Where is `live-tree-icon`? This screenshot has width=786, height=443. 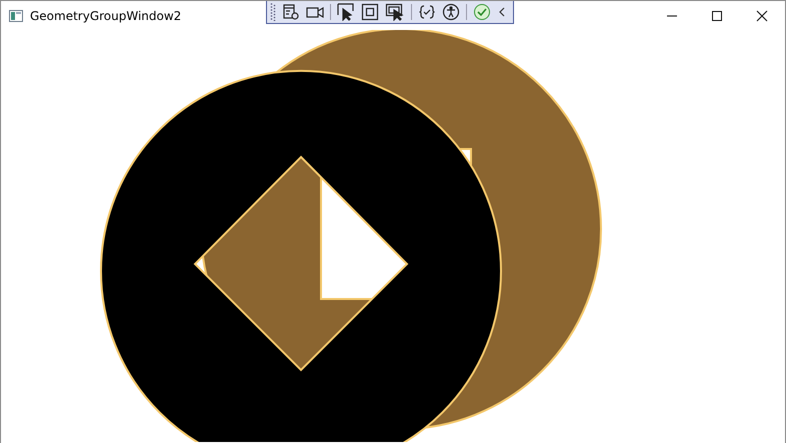
live-tree-icon is located at coordinates (291, 12).